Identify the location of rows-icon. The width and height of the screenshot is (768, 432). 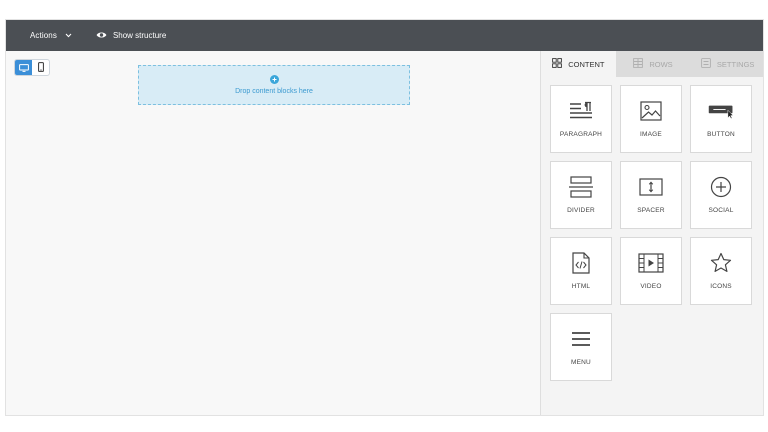
(638, 64).